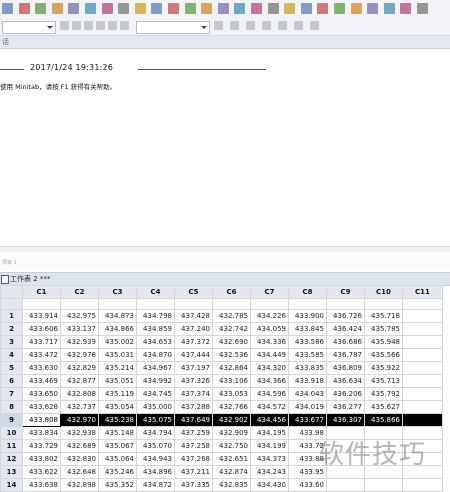 The height and width of the screenshot is (492, 450). I want to click on data-cell: 434.243, so click(269, 472).